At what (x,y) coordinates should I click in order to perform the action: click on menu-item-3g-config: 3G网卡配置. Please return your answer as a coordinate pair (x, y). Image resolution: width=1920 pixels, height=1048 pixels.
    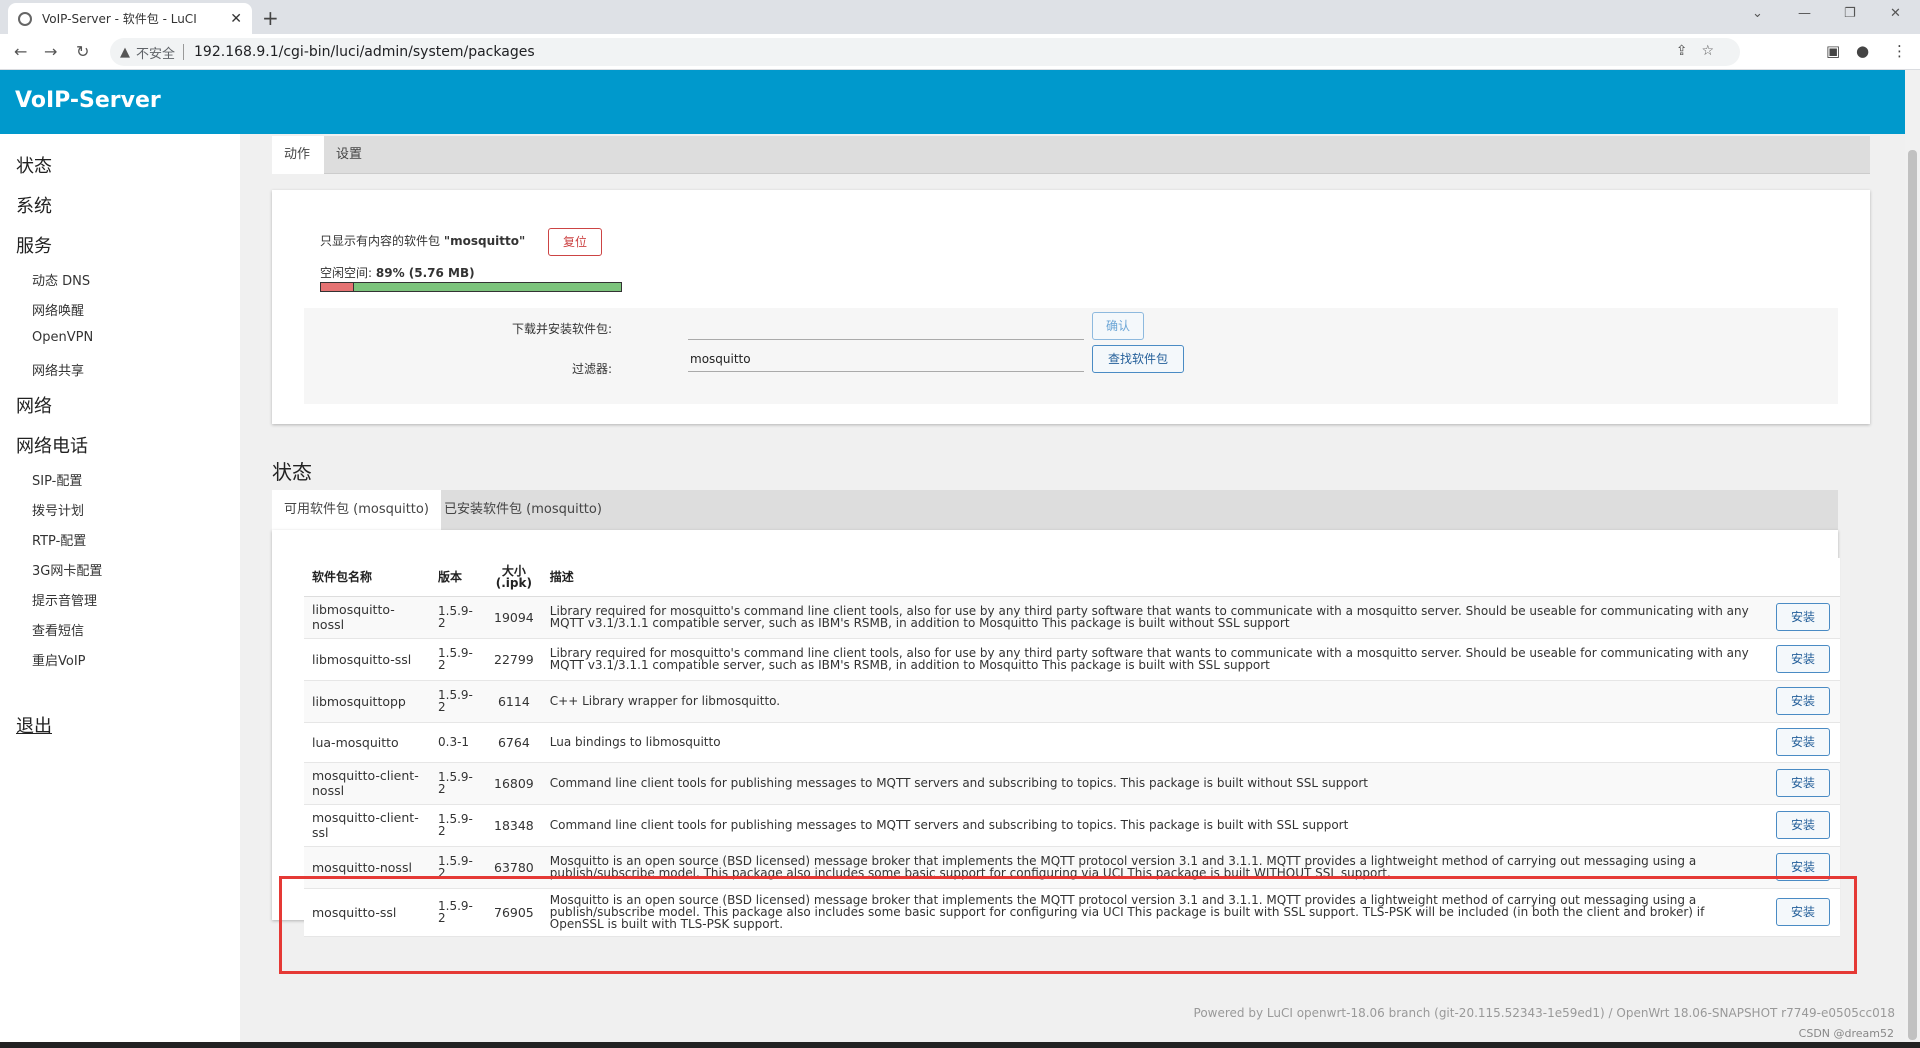
    Looking at the image, I should click on (67, 569).